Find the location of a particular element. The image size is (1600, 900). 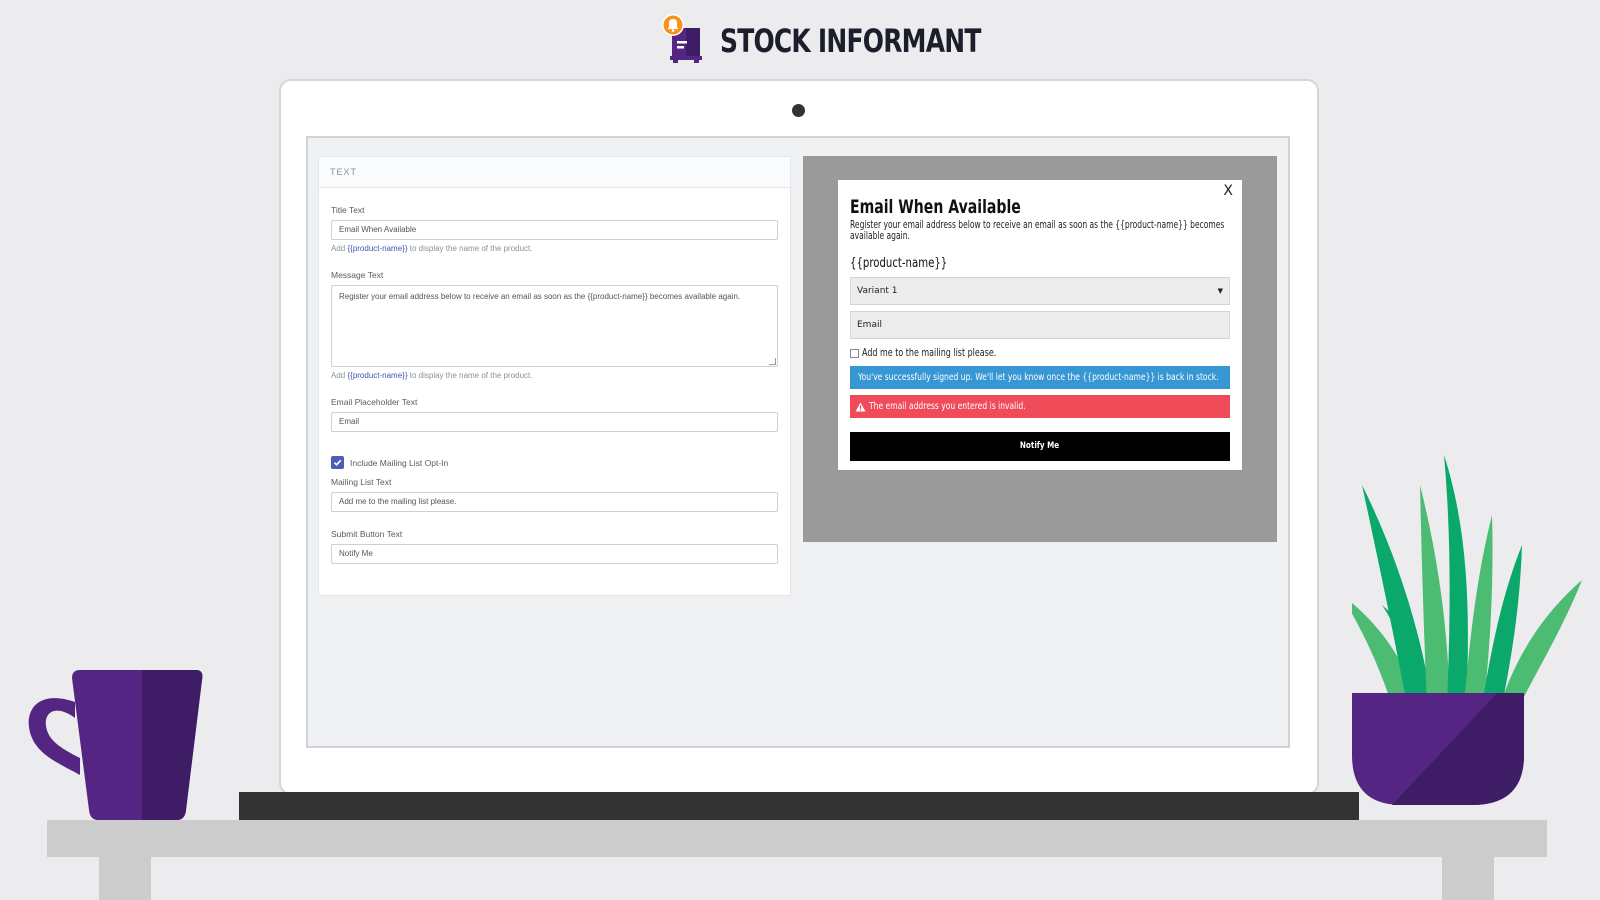

product-name-text: {{product-name}} is located at coordinates (899, 263).